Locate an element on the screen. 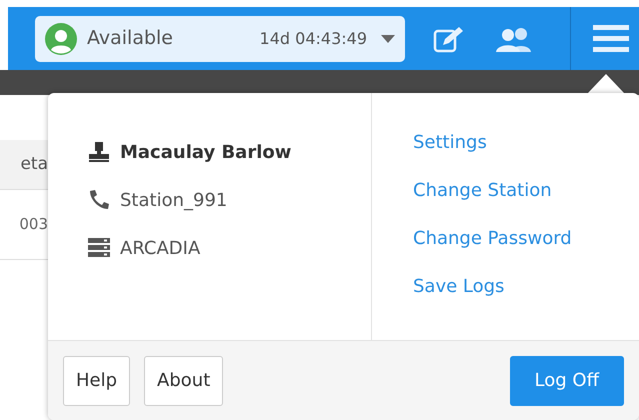  avatar-icon is located at coordinates (61, 38).